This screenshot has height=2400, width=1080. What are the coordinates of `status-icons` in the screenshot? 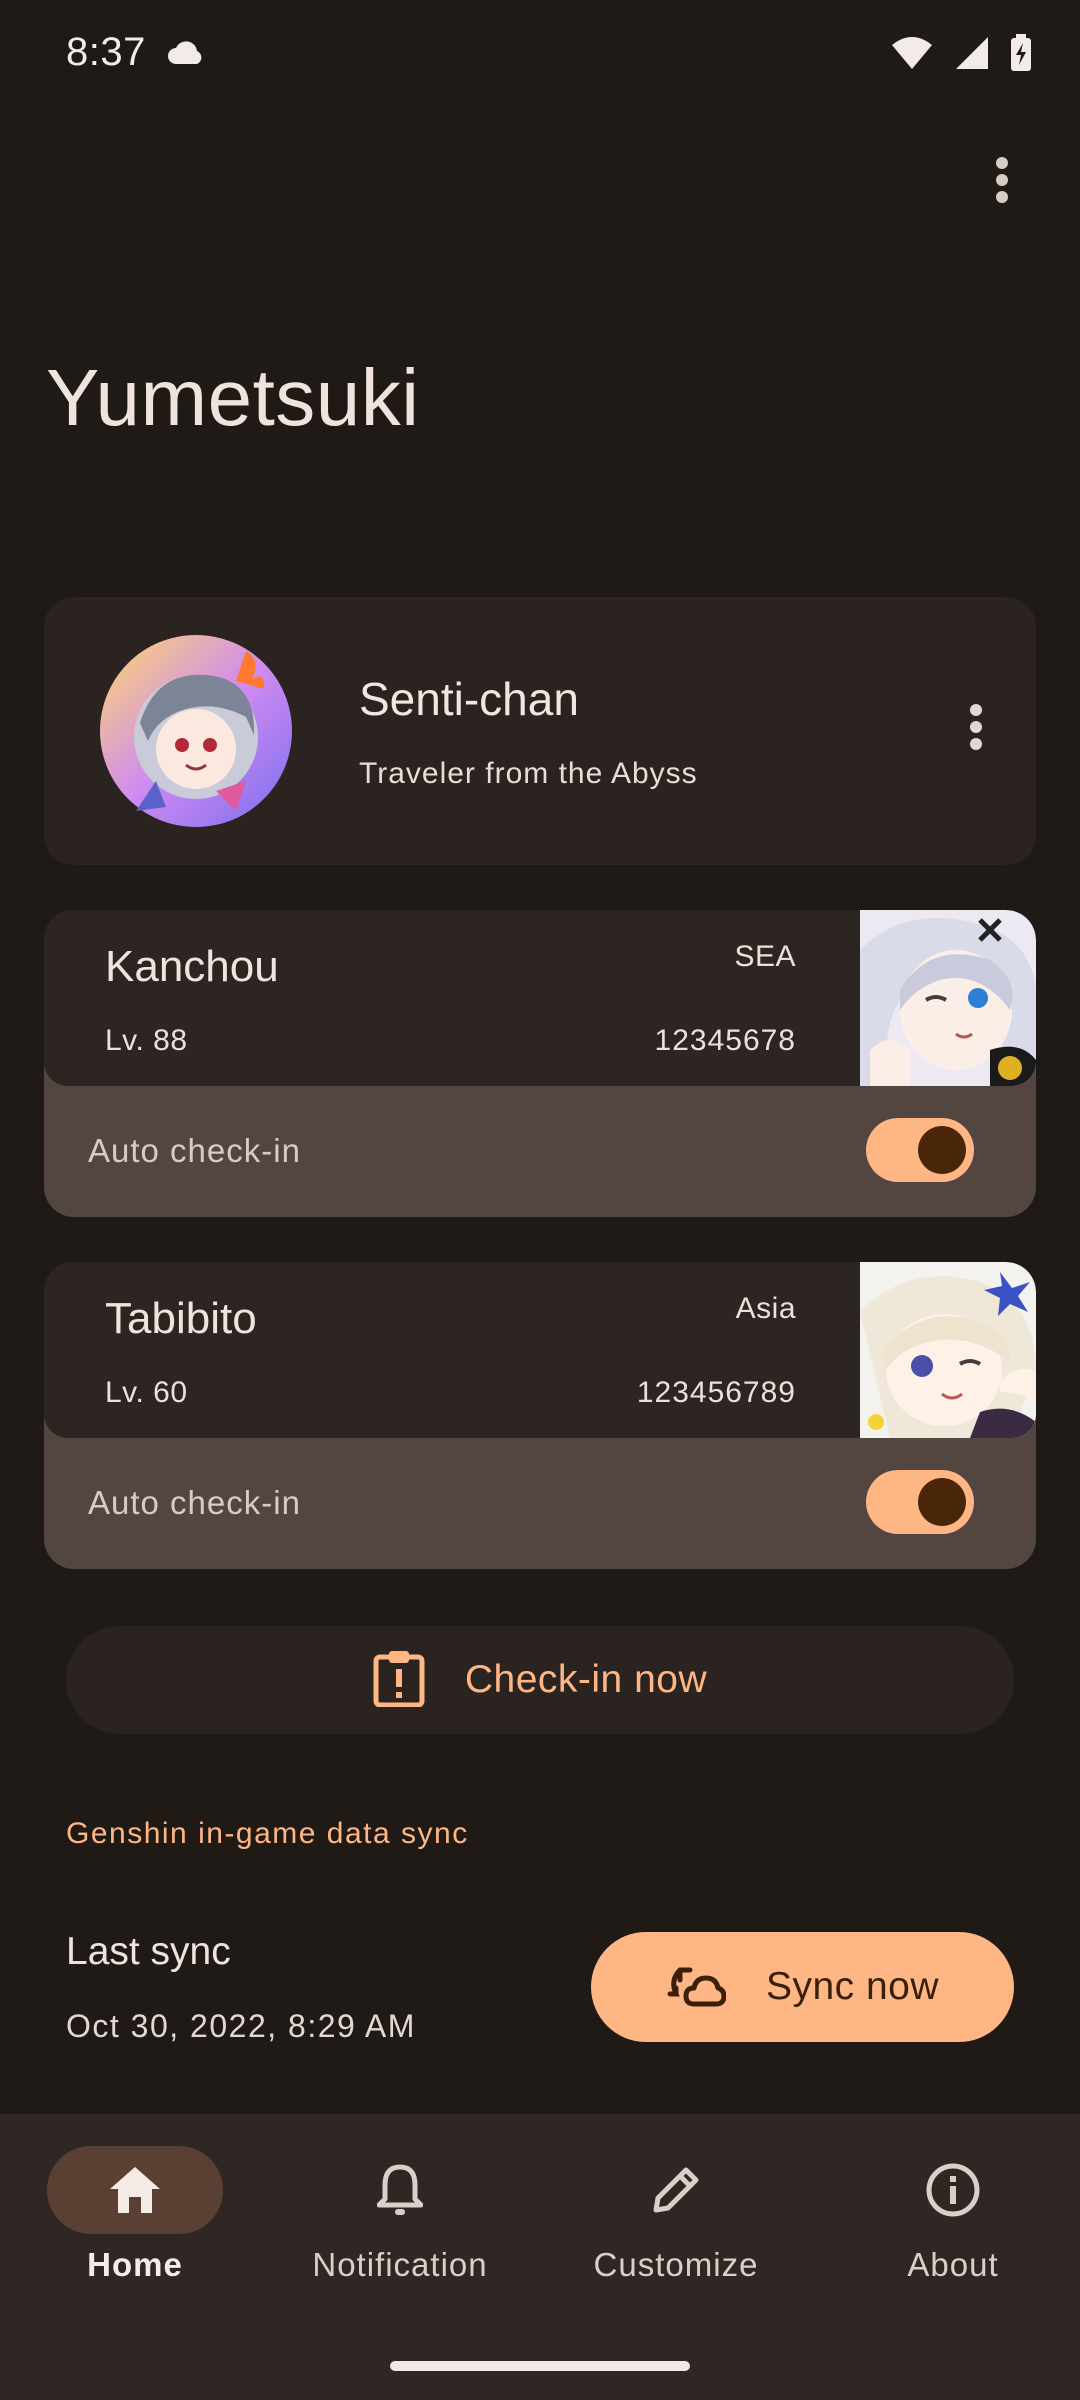 It's located at (961, 55).